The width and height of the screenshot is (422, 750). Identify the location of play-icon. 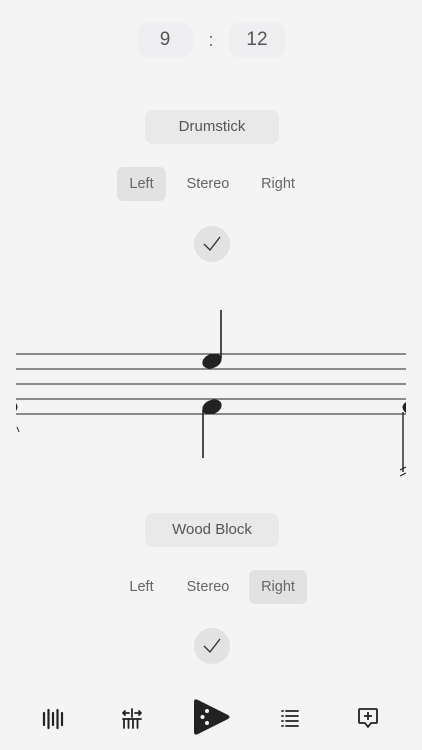
(212, 717).